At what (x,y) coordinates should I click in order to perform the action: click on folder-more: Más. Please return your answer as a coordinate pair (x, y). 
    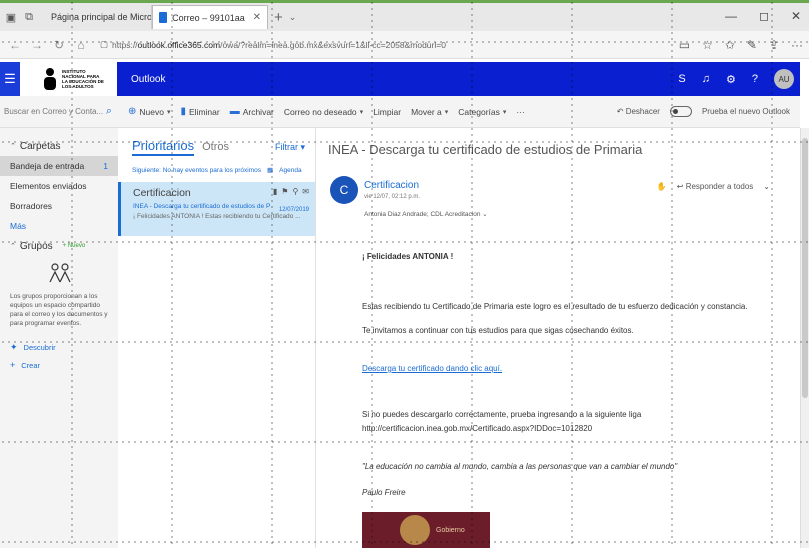
    Looking at the image, I should click on (59, 226).